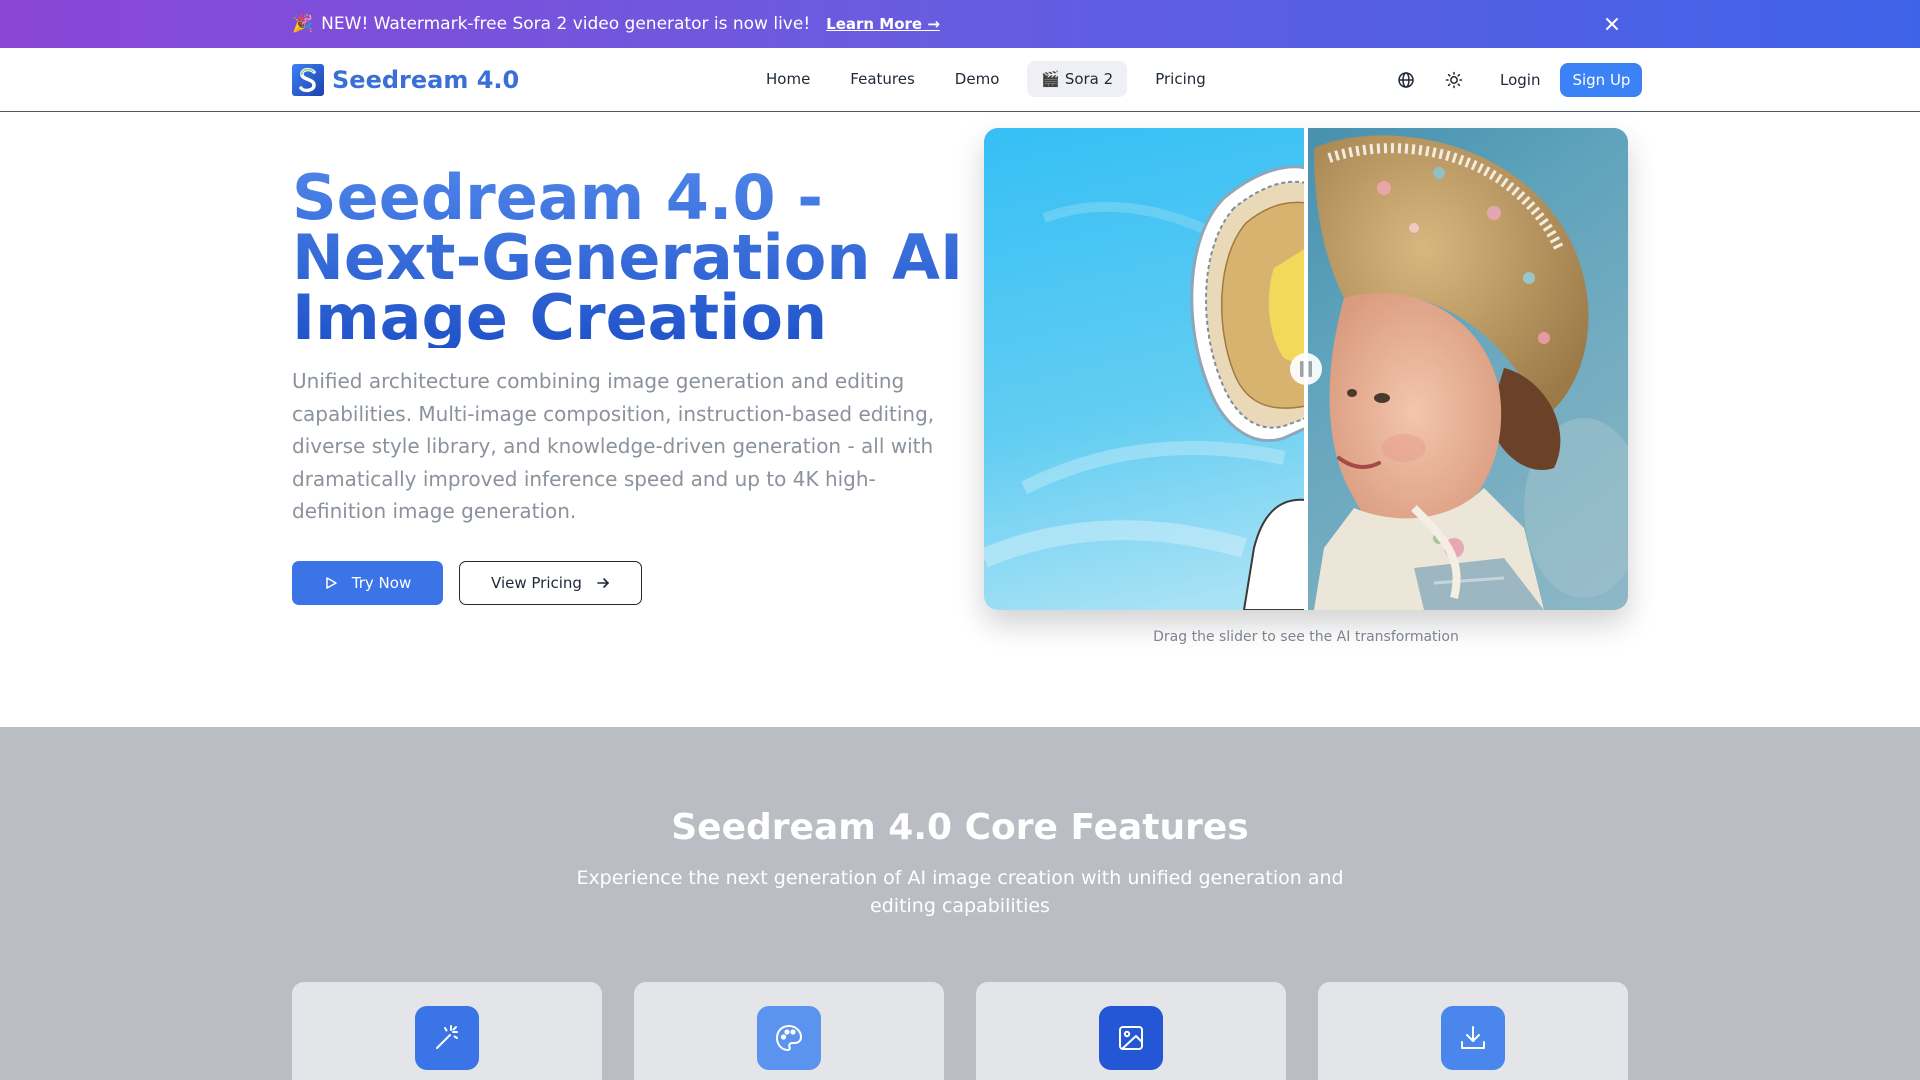 Image resolution: width=1920 pixels, height=1080 pixels. I want to click on try-now-button: Try Now, so click(367, 583).